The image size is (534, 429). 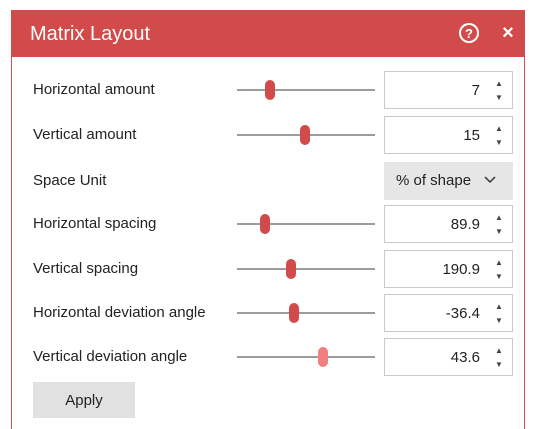 I want to click on vertical-amount-label: Vertical amount, so click(x=85, y=134).